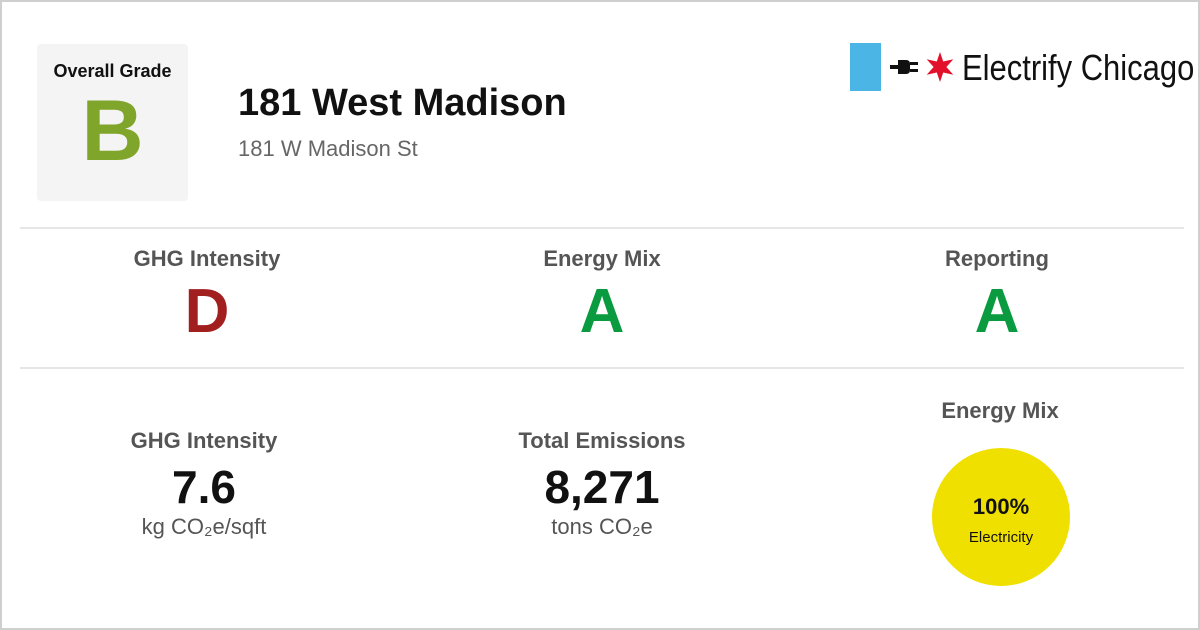  I want to click on stat-ghg-intensity: GHG Intensity 7.6 kg CO₂e/sqft, so click(204, 483).